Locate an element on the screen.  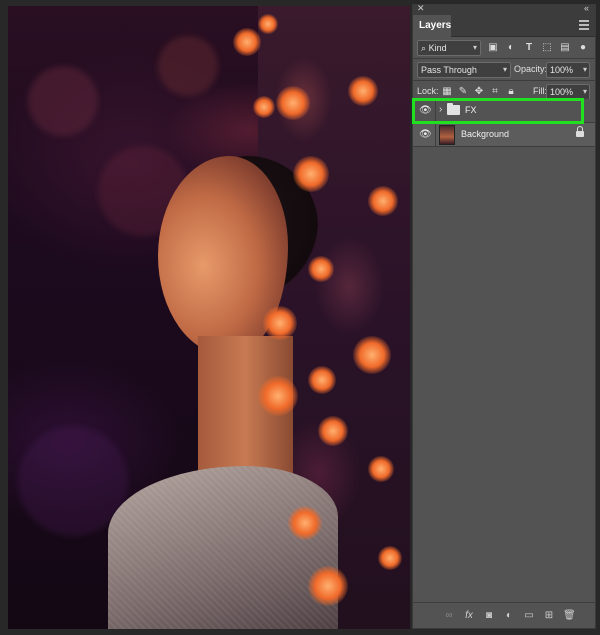
filter-kind-label: Kind is located at coordinates (437, 48).